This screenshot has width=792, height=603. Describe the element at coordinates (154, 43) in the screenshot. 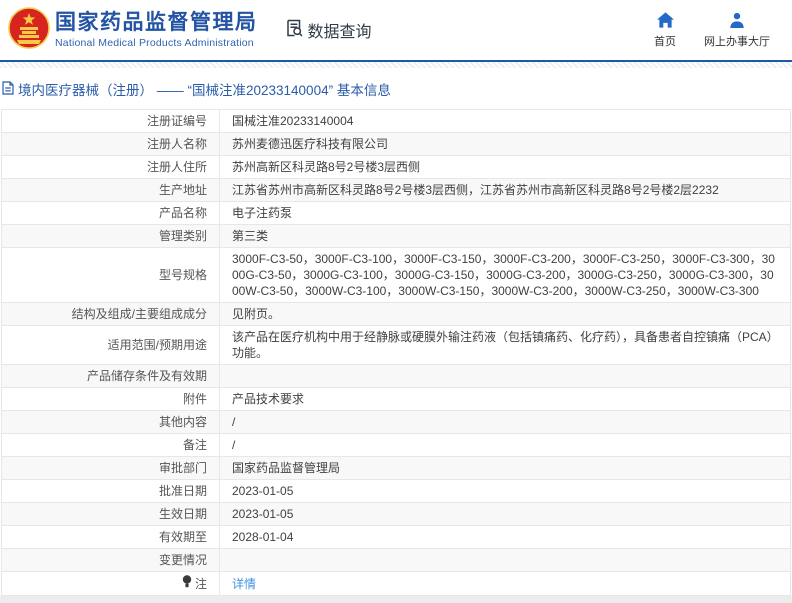

I see `agency-name-en: National Medical Products Administration` at that location.